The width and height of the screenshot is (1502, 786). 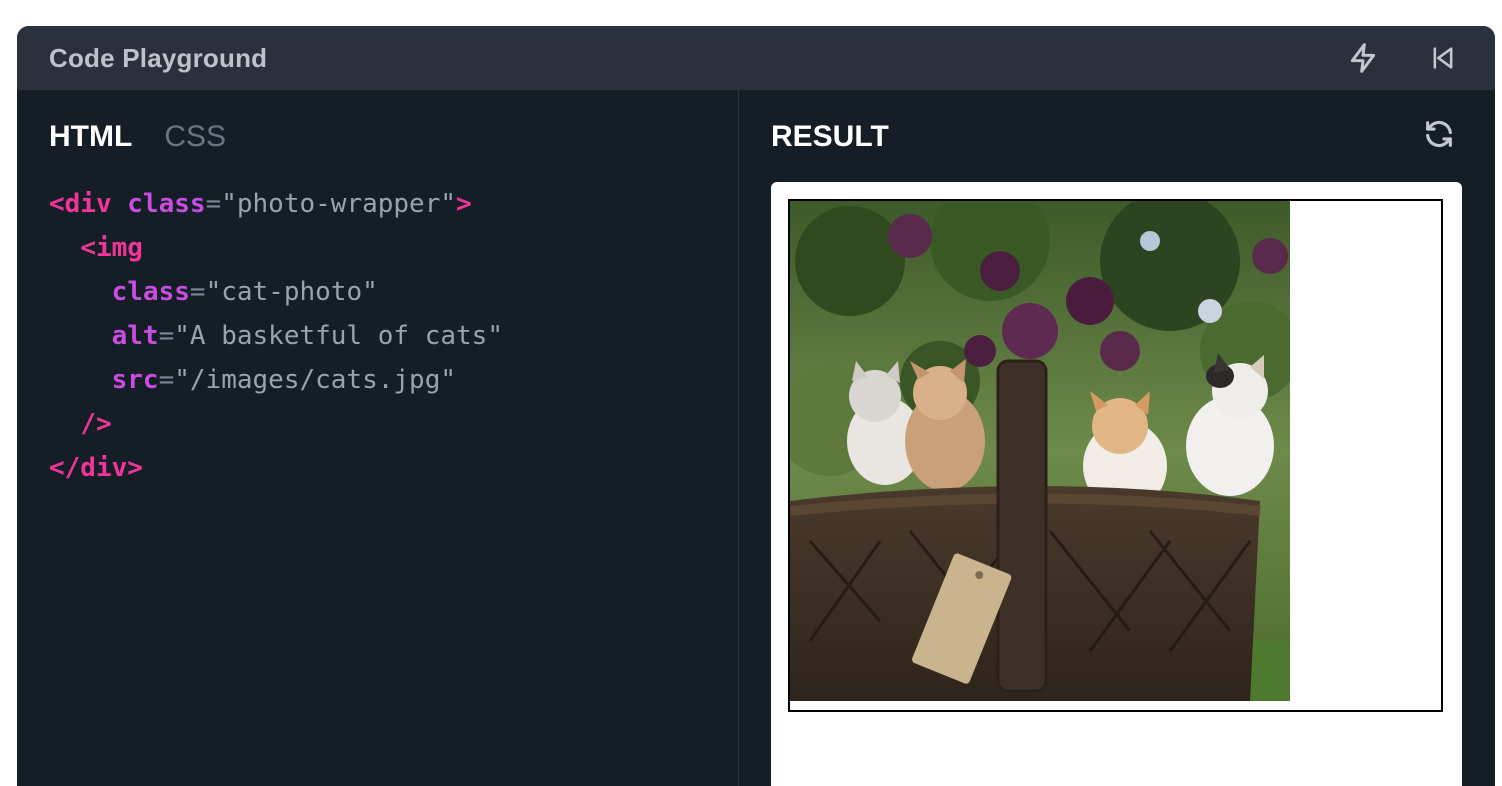 I want to click on code-token: <img, so click(x=111, y=248).